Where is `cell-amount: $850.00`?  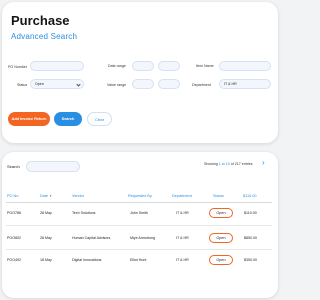 cell-amount: $850.00 is located at coordinates (250, 238).